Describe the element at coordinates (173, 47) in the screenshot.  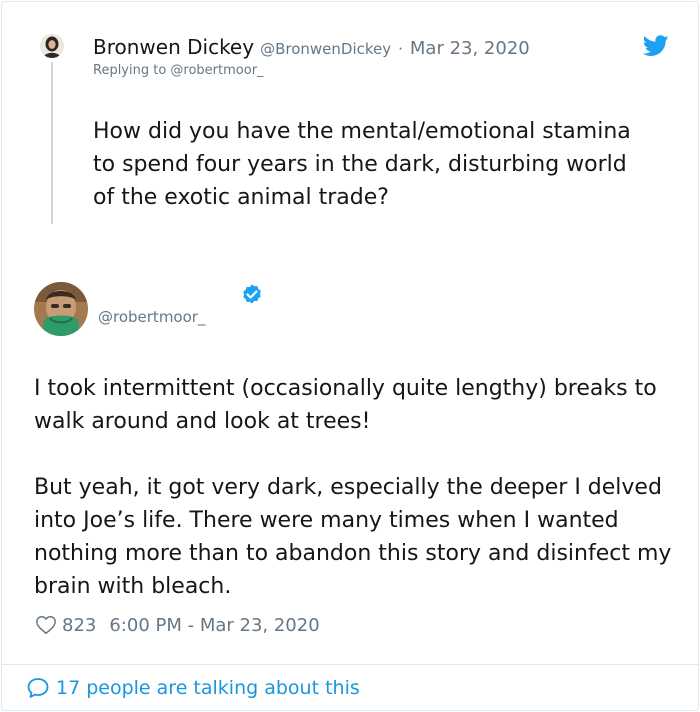
I see `parent-display-name: Bronwen Dickey` at that location.